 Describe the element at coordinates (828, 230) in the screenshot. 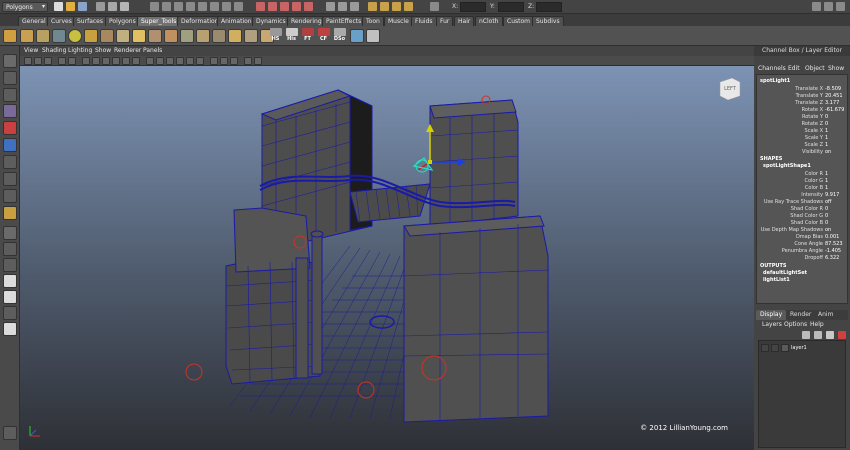

I see `cb-shape-attribute-value: on` at that location.